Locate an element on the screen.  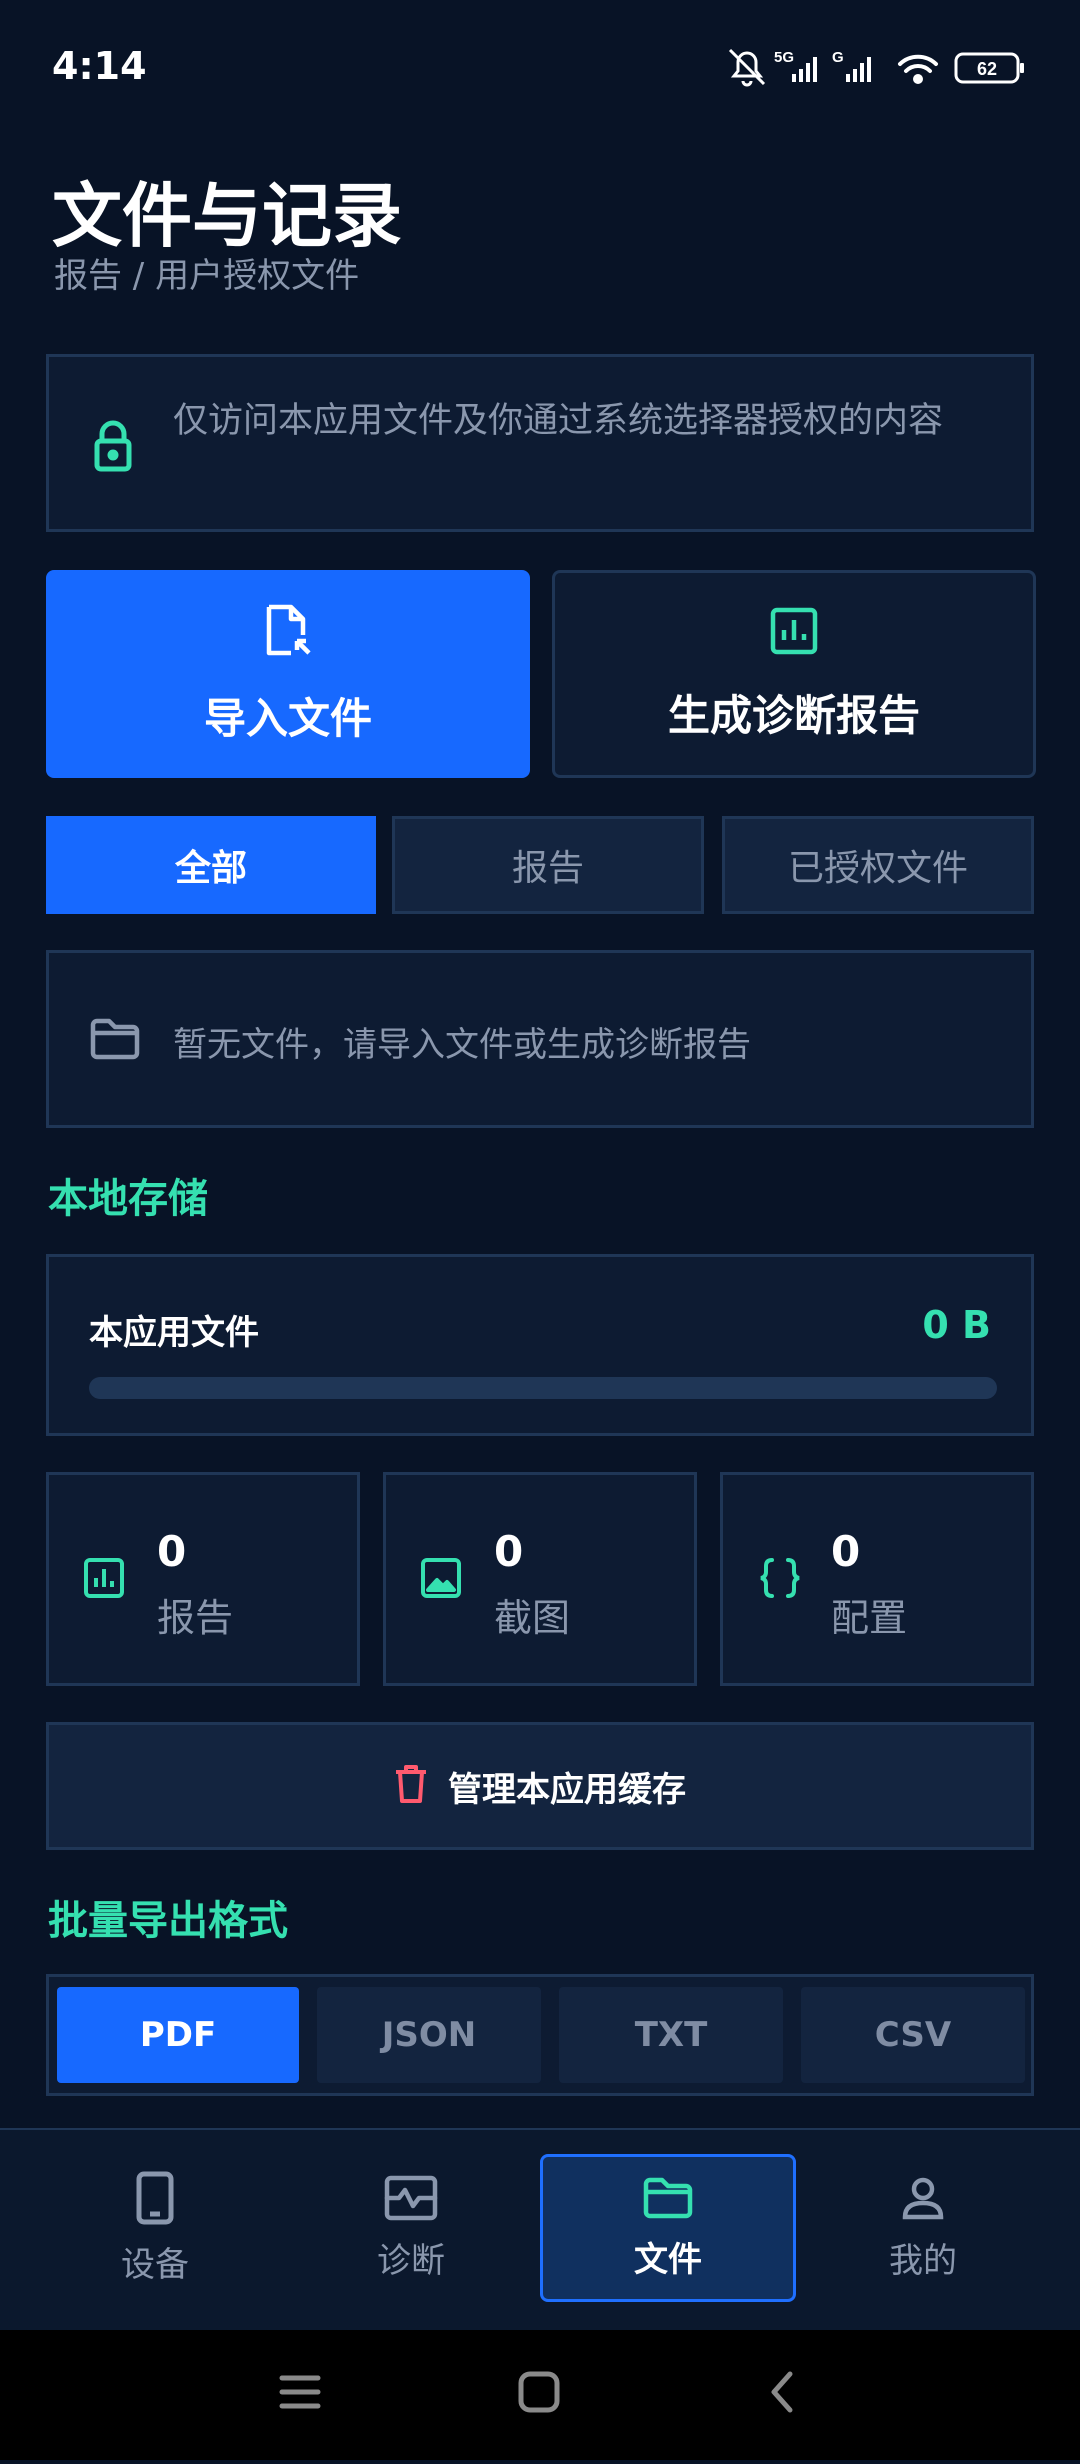
braces-icon is located at coordinates (780, 1580).